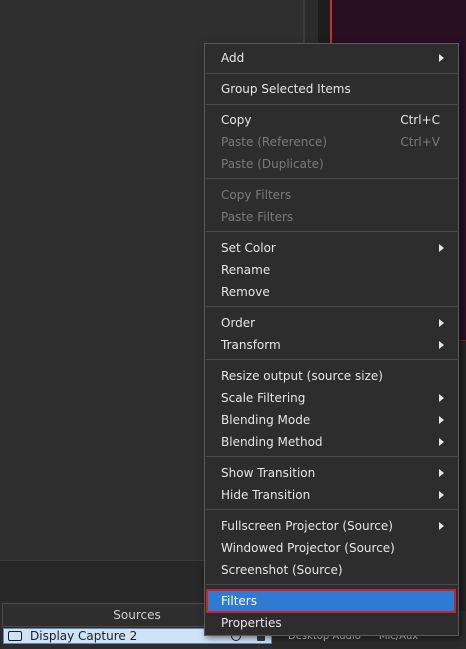 The width and height of the screenshot is (466, 649). I want to click on menu-item-label: Rename, so click(246, 270).